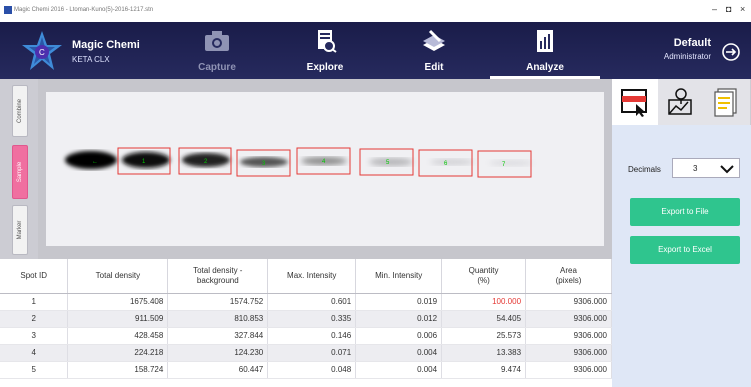 The height and width of the screenshot is (387, 751). Describe the element at coordinates (727, 169) in the screenshot. I see `chevron-down-icon` at that location.